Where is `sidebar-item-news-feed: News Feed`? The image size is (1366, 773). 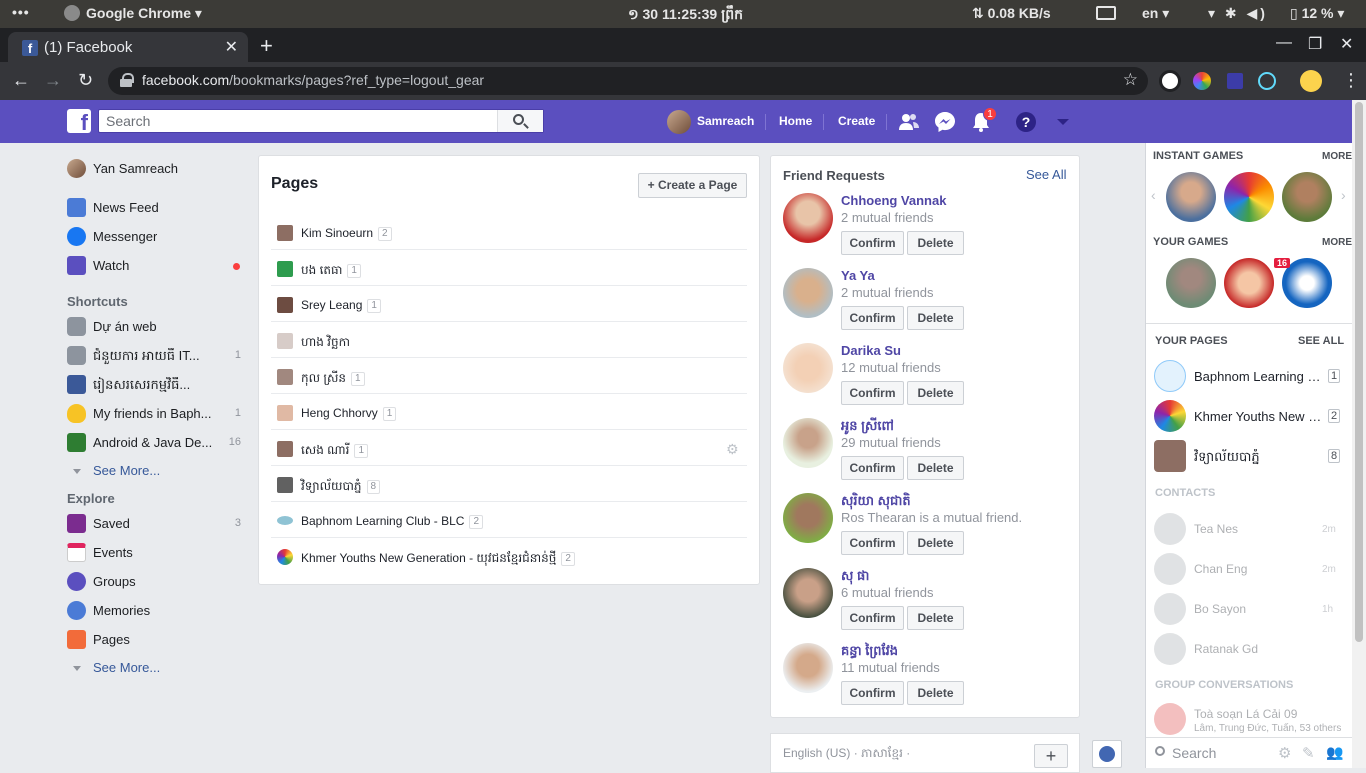 sidebar-item-news-feed: News Feed is located at coordinates (157, 208).